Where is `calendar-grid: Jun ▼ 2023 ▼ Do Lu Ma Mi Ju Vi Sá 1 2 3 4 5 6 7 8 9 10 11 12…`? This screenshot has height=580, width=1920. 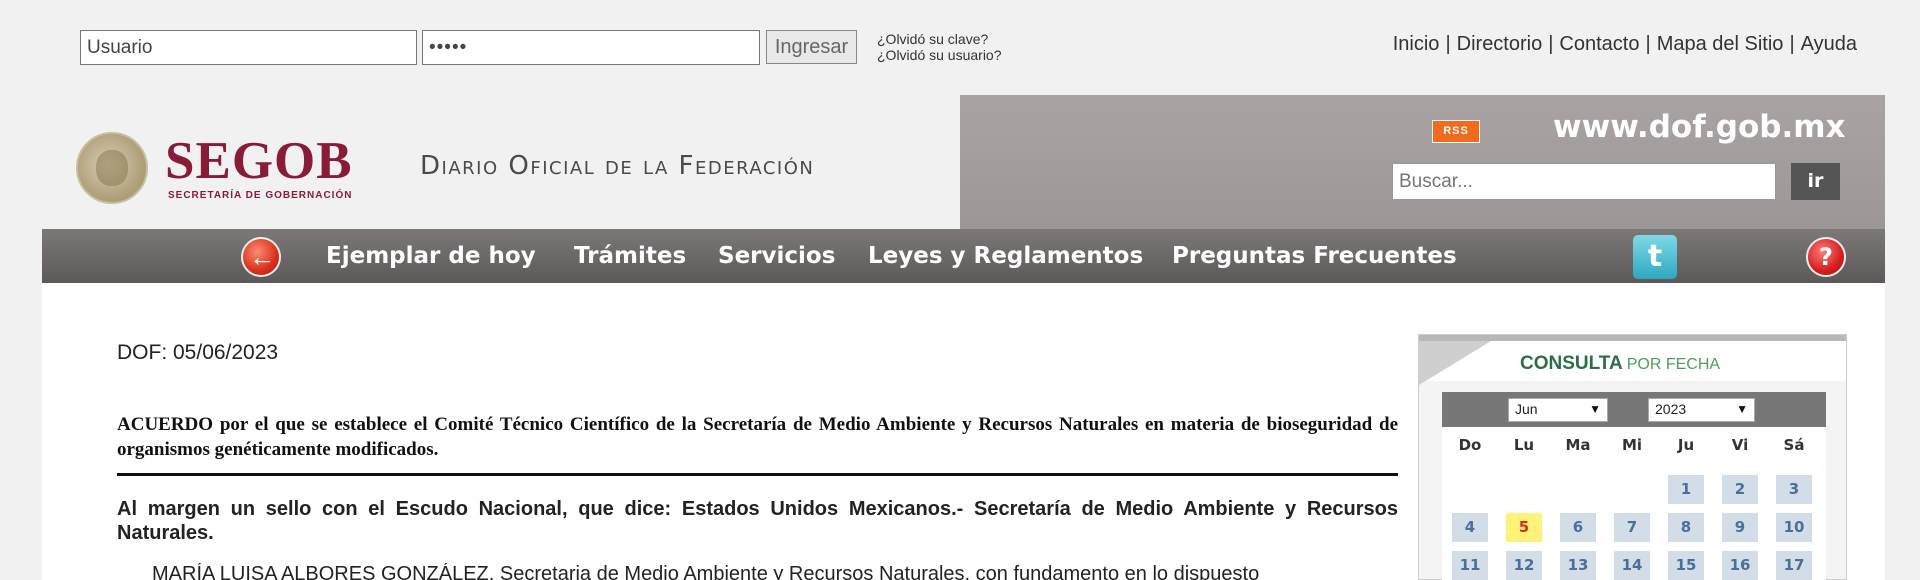 calendar-grid: Jun ▼ 2023 ▼ Do Lu Ma Mi Ju Vi Sá 1 2 3 4 5 6 7 8 9 10 11 12… is located at coordinates (1634, 486).